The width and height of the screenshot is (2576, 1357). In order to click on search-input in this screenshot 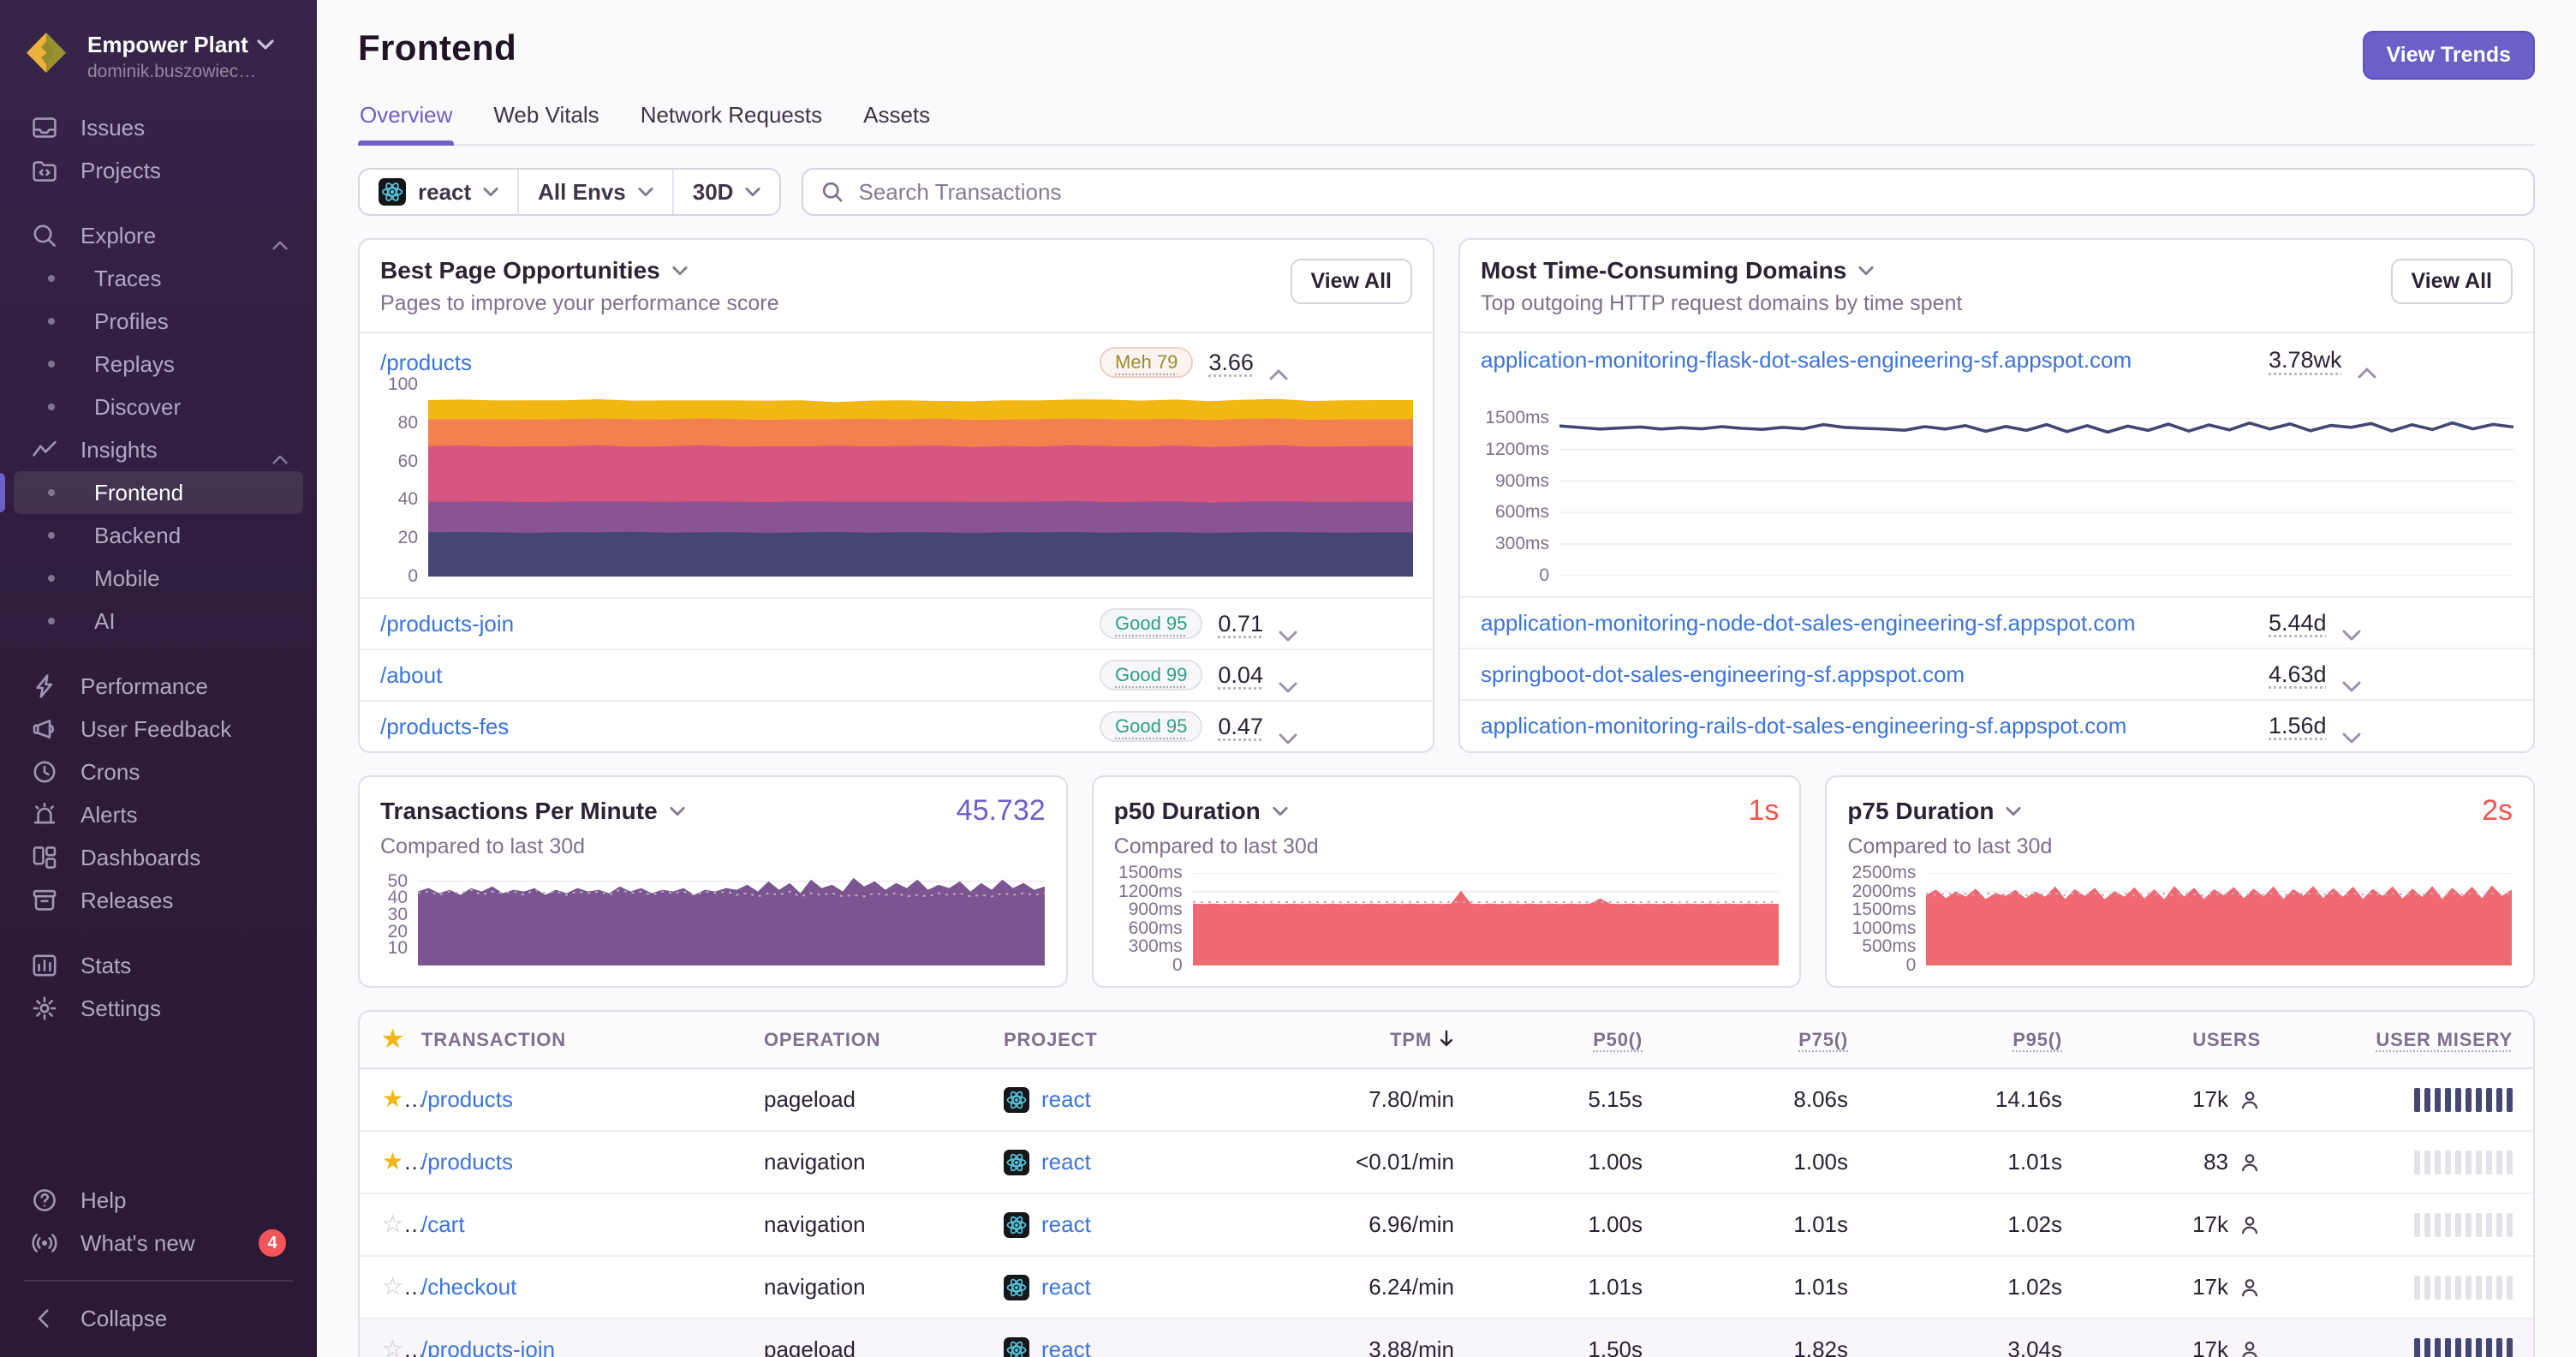, I will do `click(1687, 192)`.